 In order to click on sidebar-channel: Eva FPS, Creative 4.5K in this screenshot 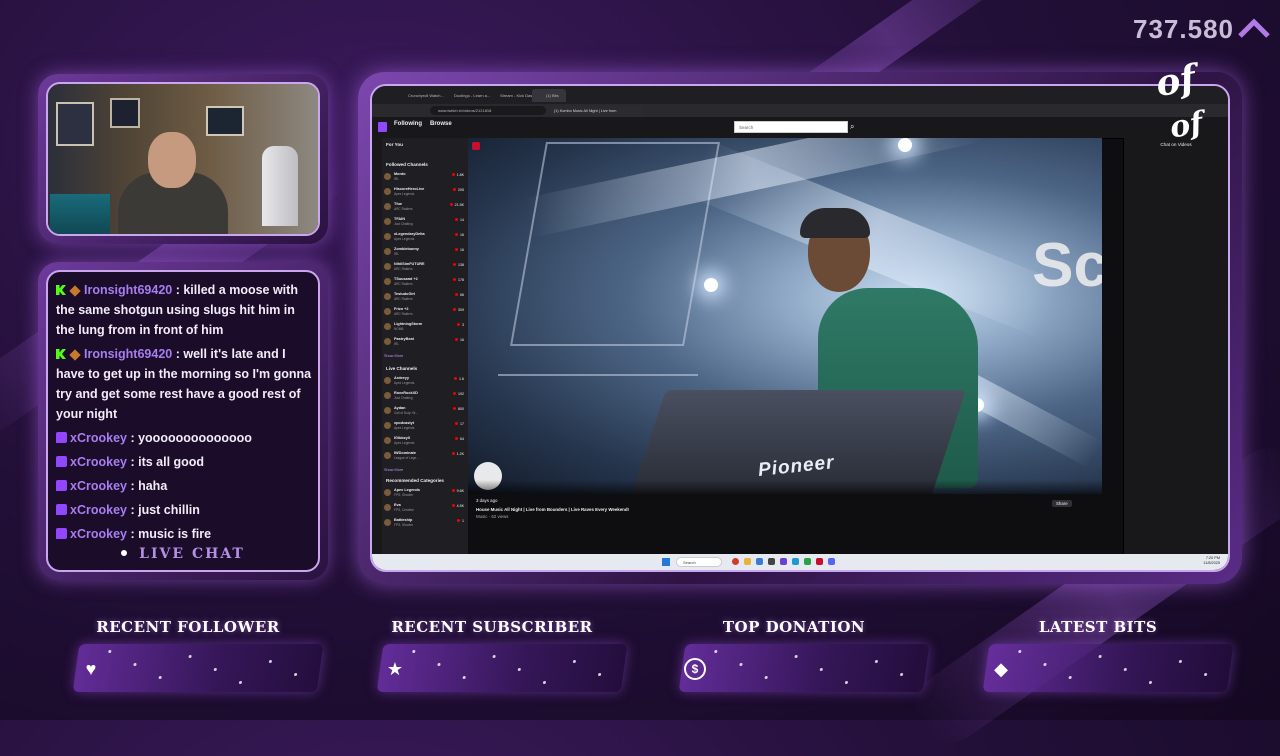, I will do `click(425, 508)`.